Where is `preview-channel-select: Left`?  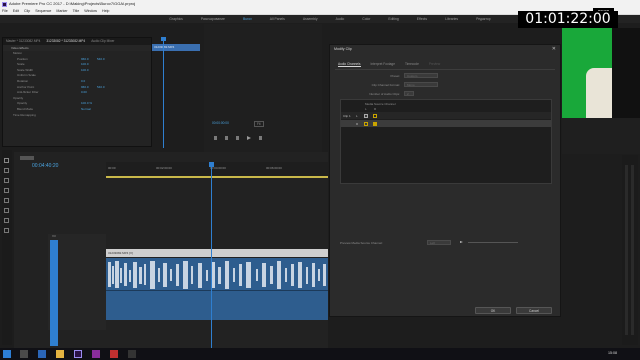 preview-channel-select: Left is located at coordinates (439, 242).